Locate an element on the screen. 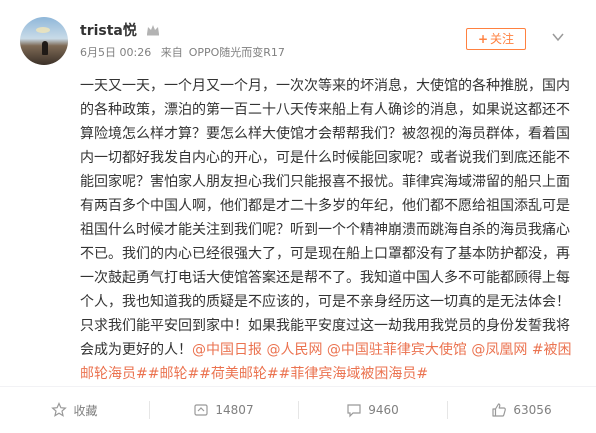  post-link: @中国日报 is located at coordinates (227, 350).